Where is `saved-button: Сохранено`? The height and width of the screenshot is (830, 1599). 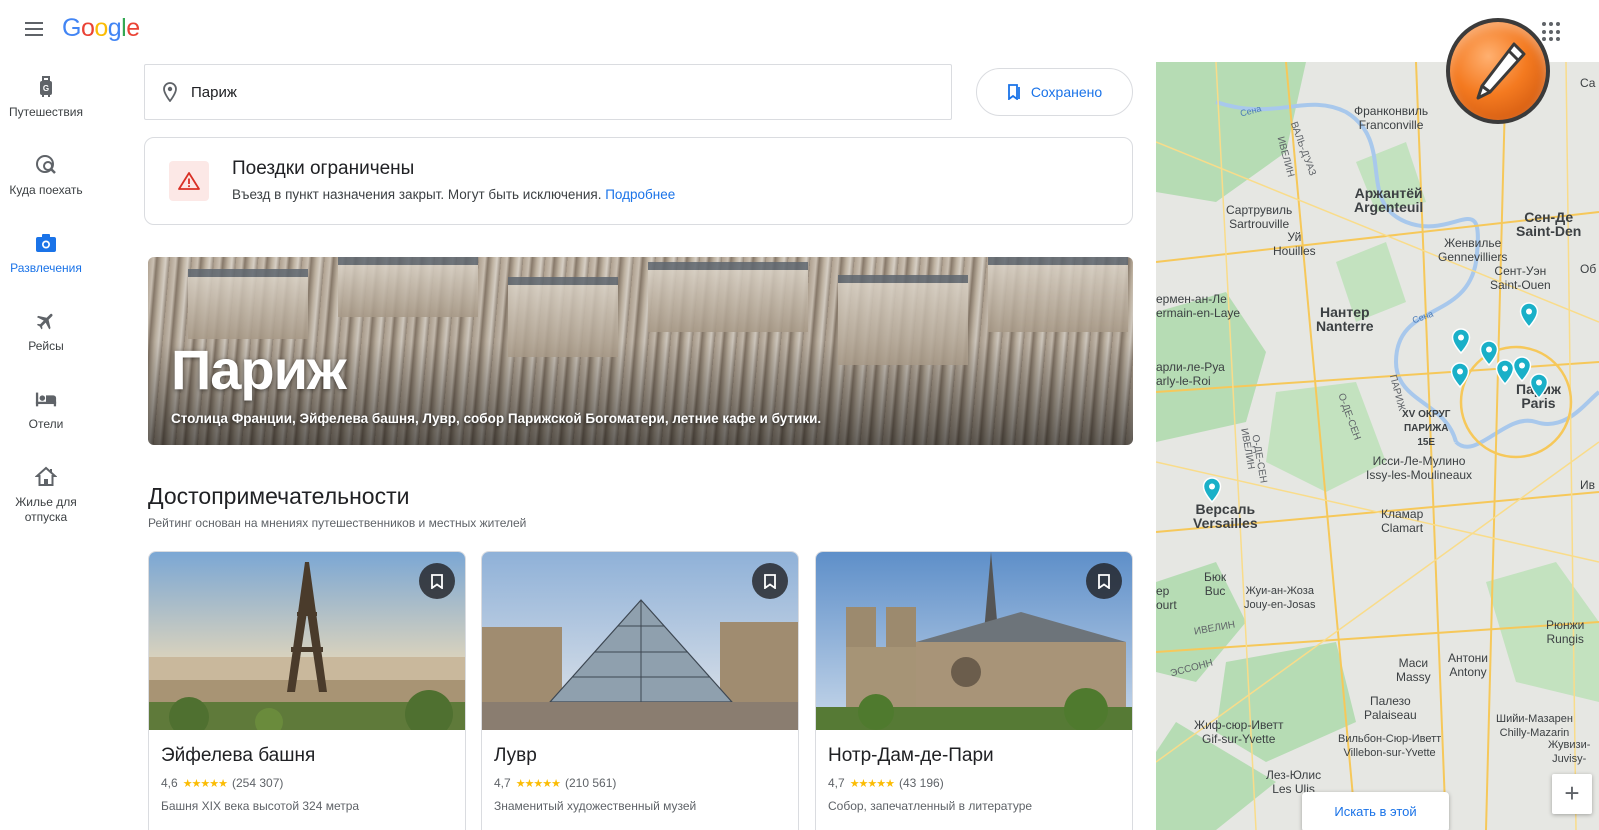 saved-button: Сохранено is located at coordinates (1054, 92).